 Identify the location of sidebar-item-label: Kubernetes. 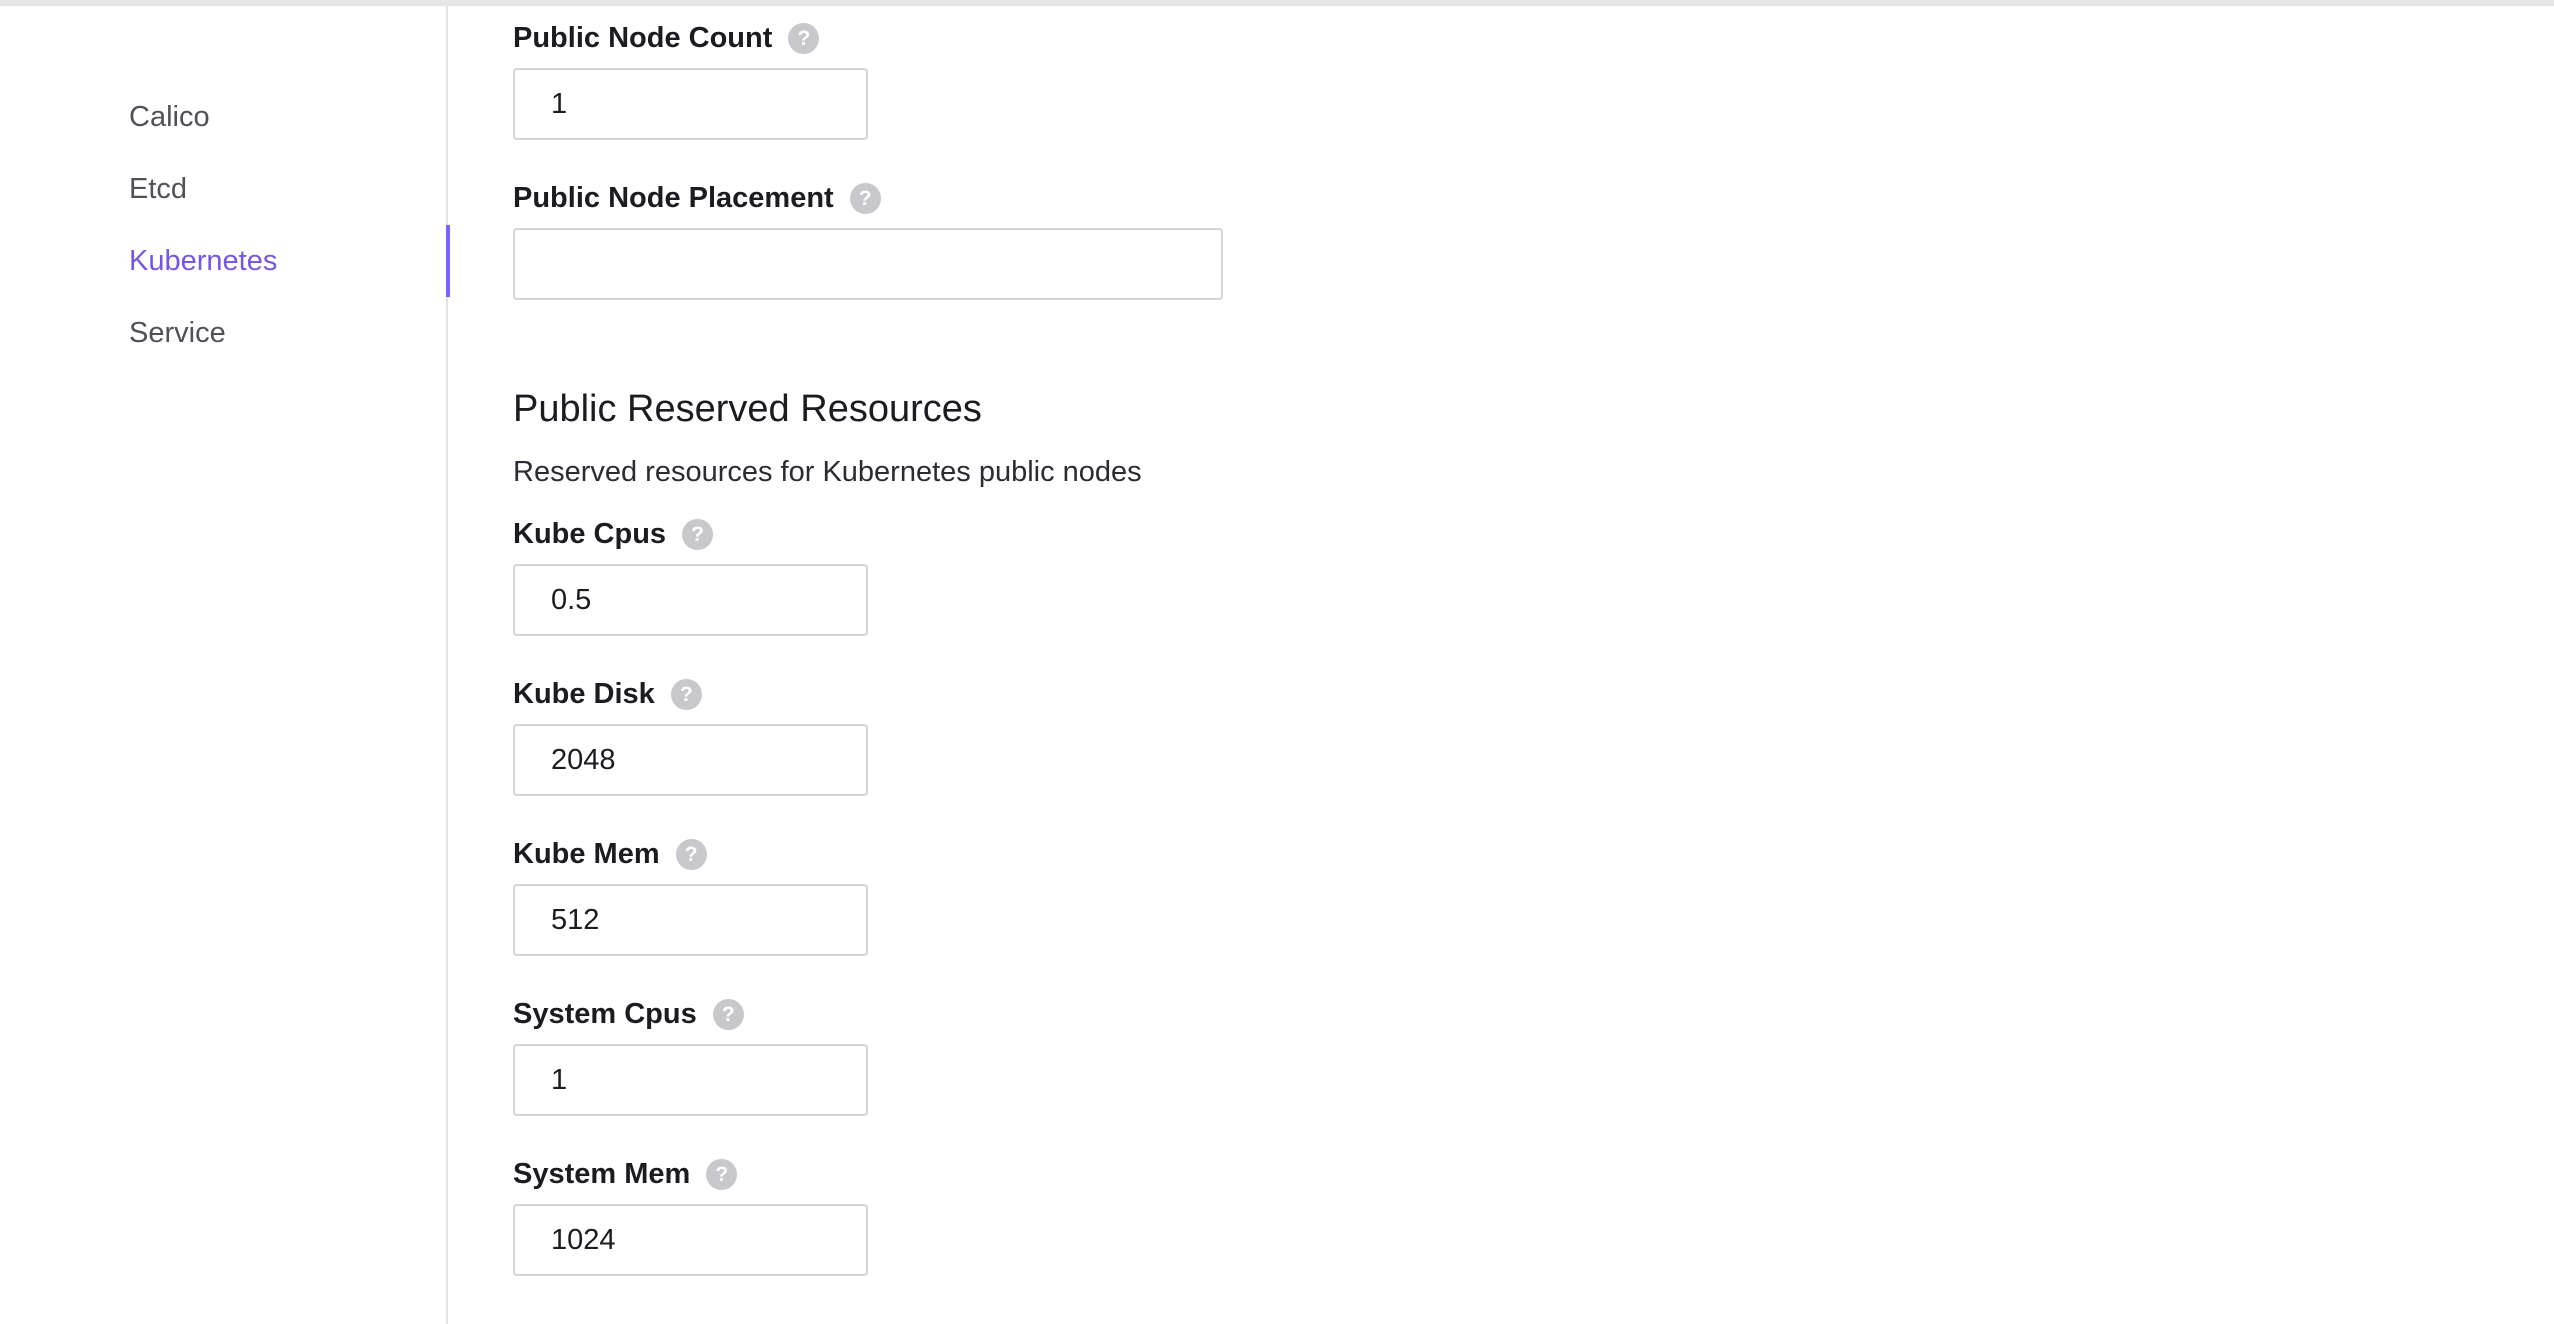
(203, 260).